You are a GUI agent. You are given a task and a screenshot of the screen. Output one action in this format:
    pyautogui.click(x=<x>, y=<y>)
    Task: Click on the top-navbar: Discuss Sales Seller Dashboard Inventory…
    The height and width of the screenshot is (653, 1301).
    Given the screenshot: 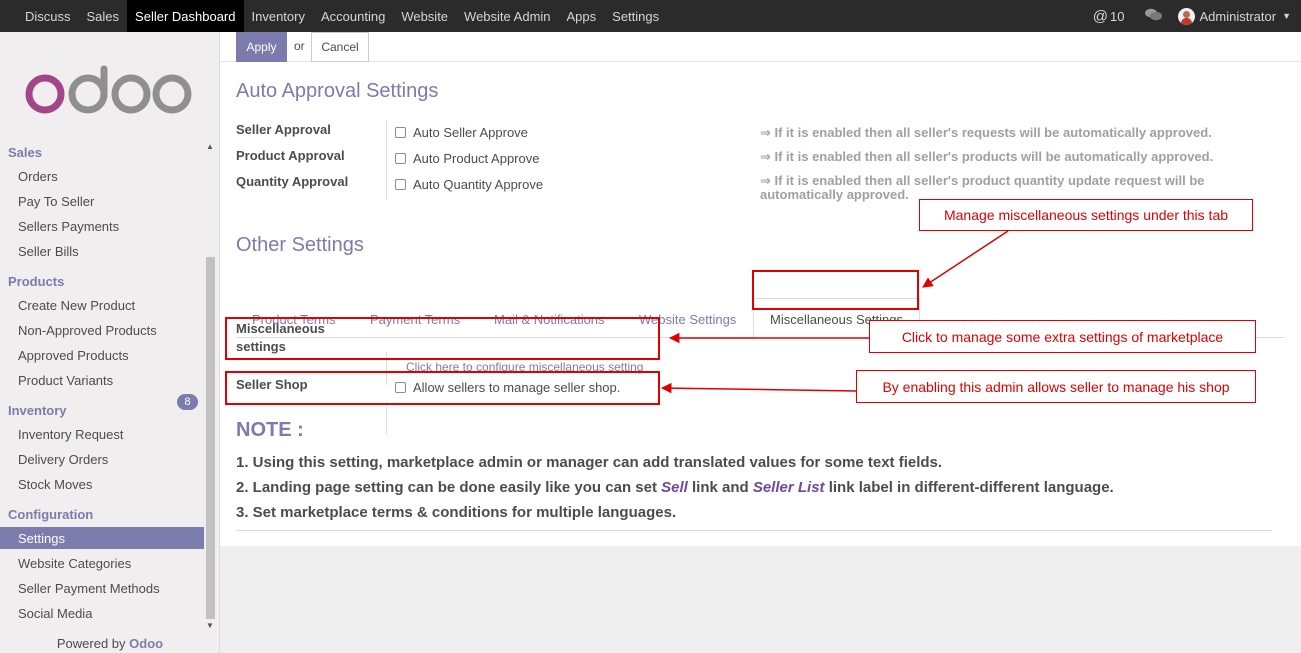 What is the action you would take?
    pyautogui.click(x=650, y=16)
    